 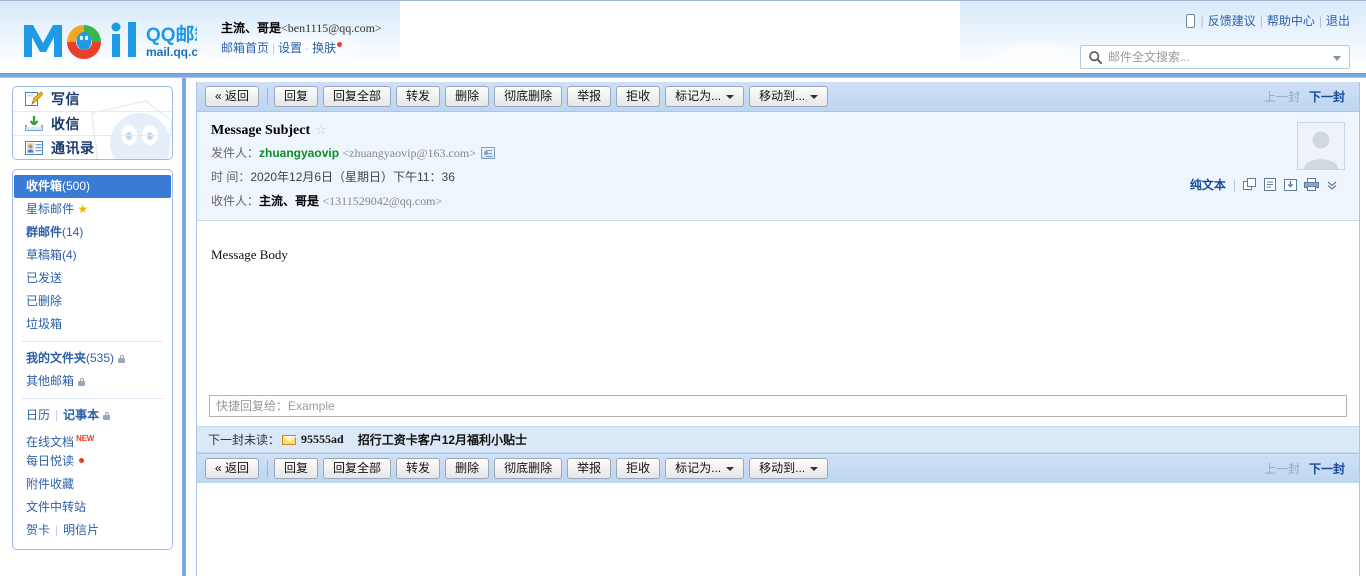 What do you see at coordinates (245, 48) in the screenshot?
I see `mail-home-link: 邮箱首页` at bounding box center [245, 48].